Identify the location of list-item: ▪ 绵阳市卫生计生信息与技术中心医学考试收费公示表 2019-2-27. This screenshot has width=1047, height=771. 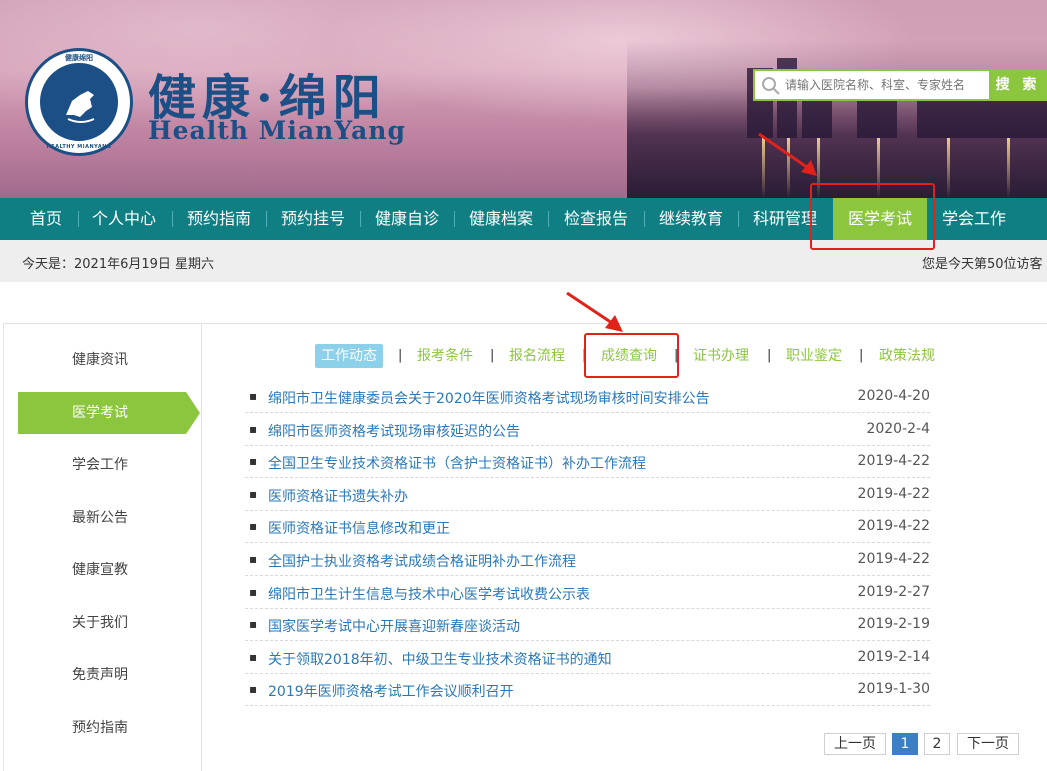
(587, 593).